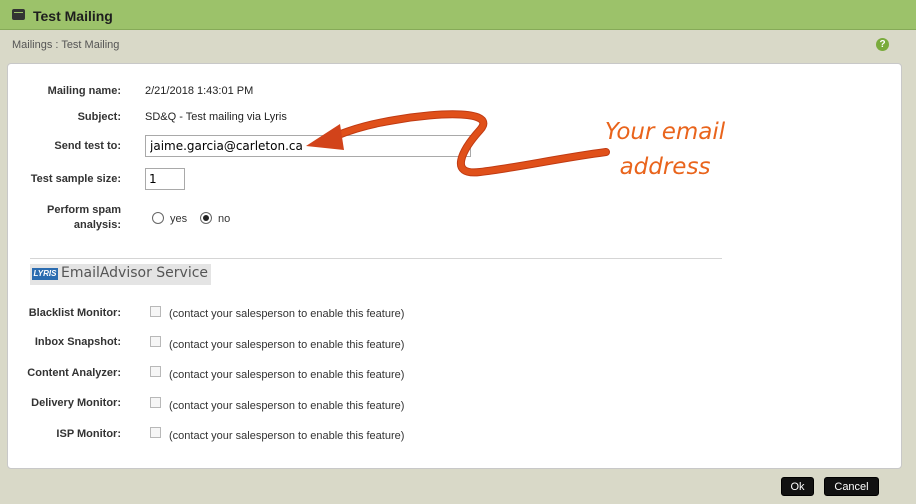 This screenshot has width=916, height=504. Describe the element at coordinates (797, 486) in the screenshot. I see `ok-button: Ok` at that location.